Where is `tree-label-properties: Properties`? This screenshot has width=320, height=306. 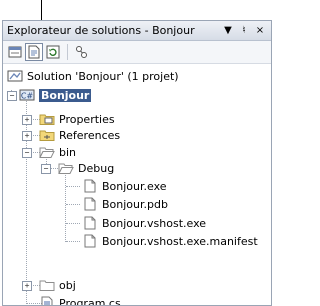 tree-label-properties: Properties is located at coordinates (87, 119).